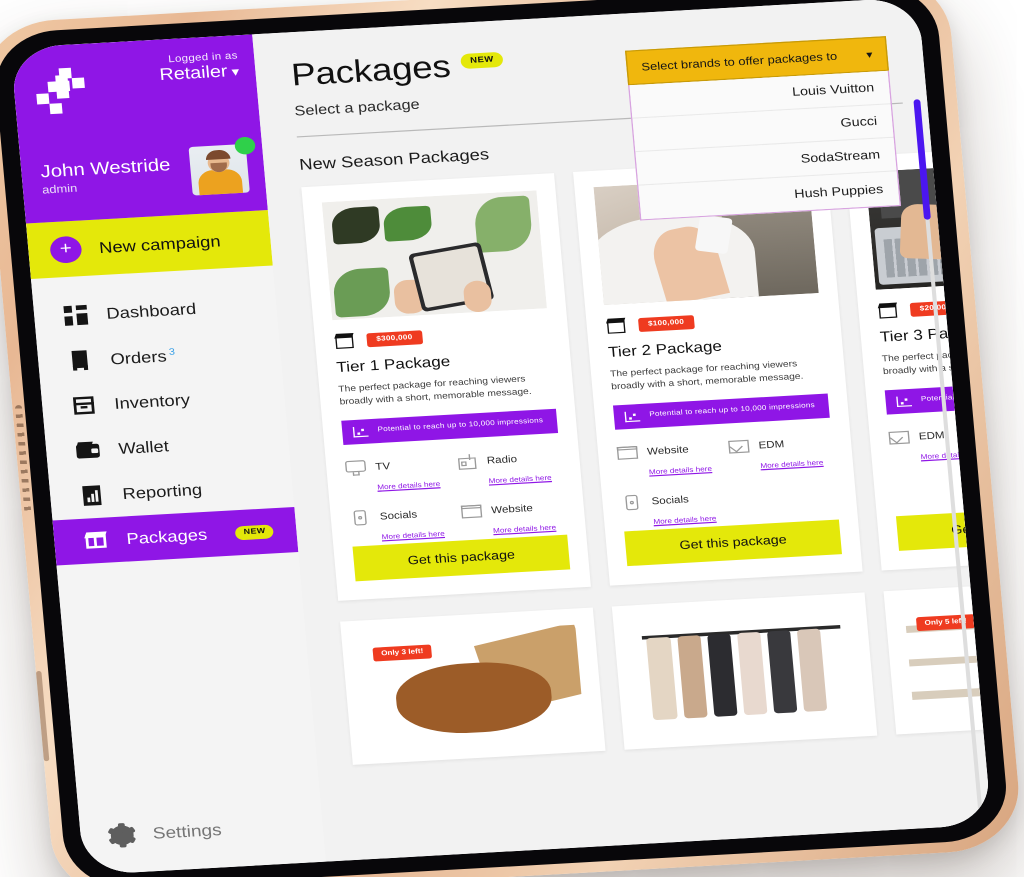 Image resolution: width=1024 pixels, height=877 pixels. I want to click on packages-grid-second-row: Only 3 left! Only 5 left!, so click(666, 670).